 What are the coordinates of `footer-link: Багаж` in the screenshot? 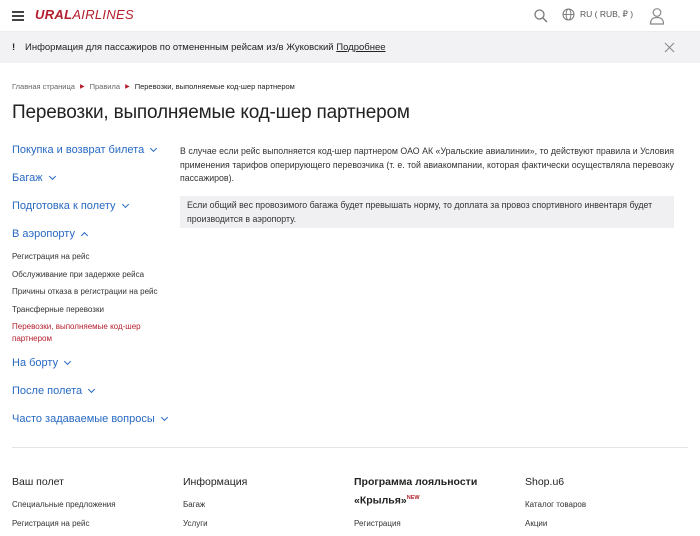 It's located at (263, 505).